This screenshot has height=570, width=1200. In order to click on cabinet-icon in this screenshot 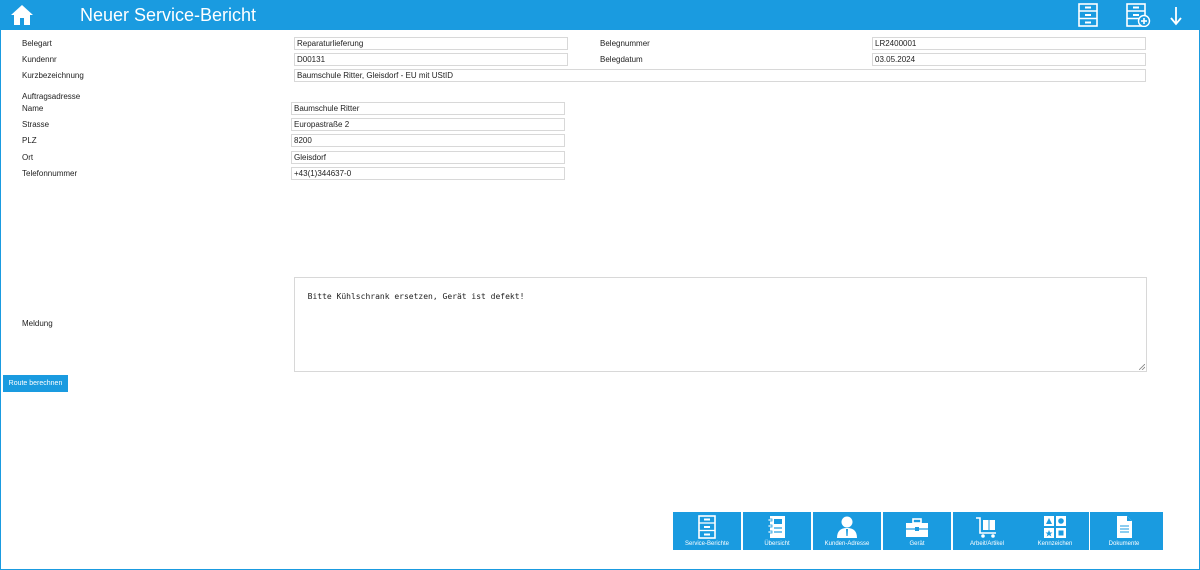, I will do `click(707, 527)`.